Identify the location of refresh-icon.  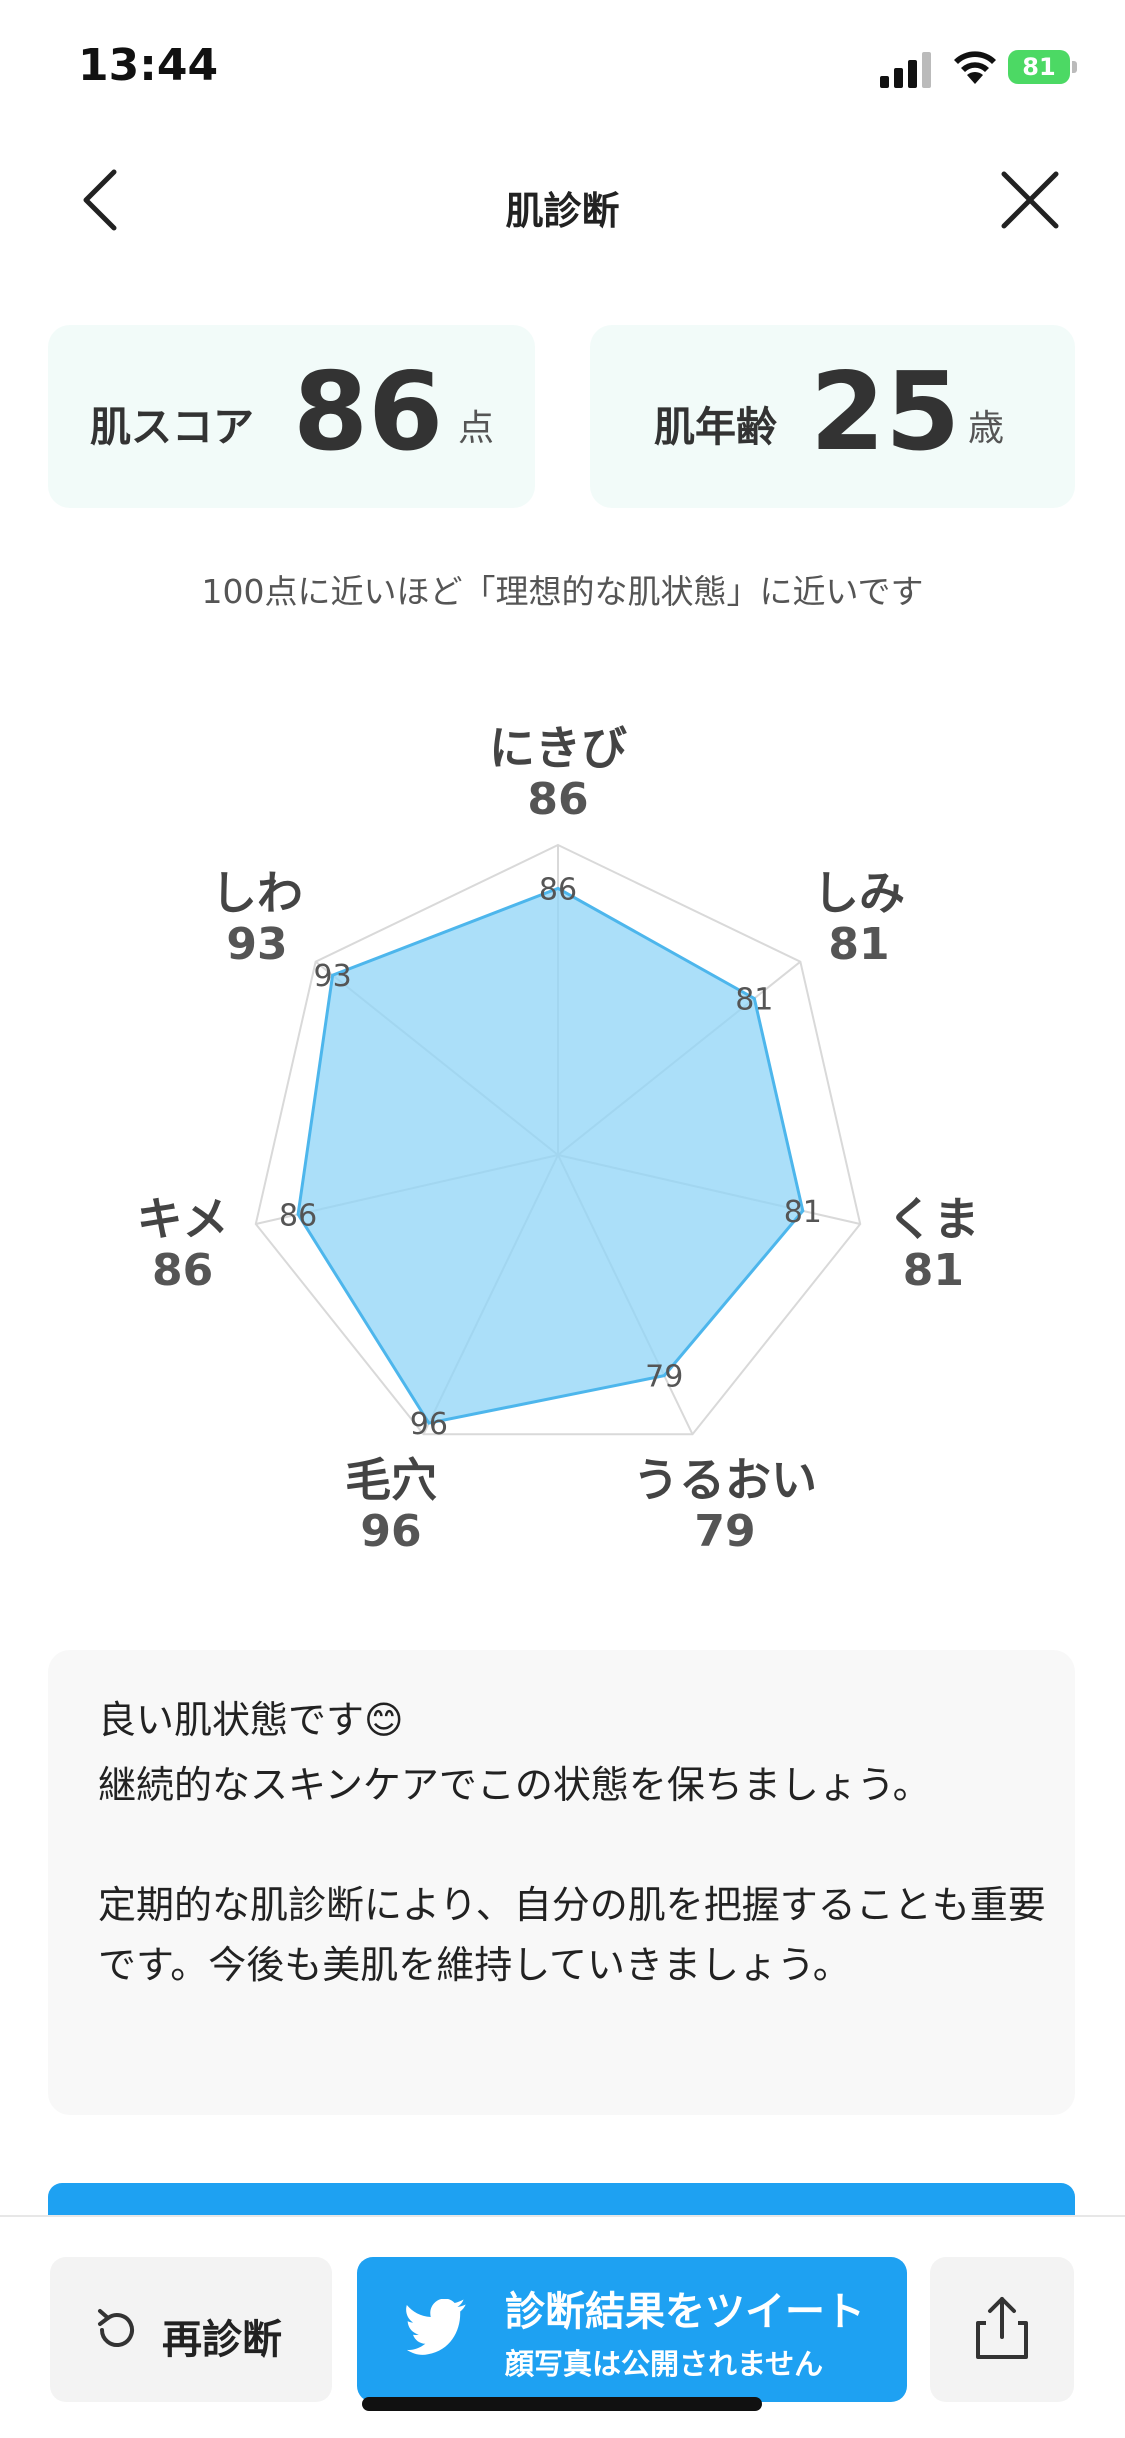
(116, 2328).